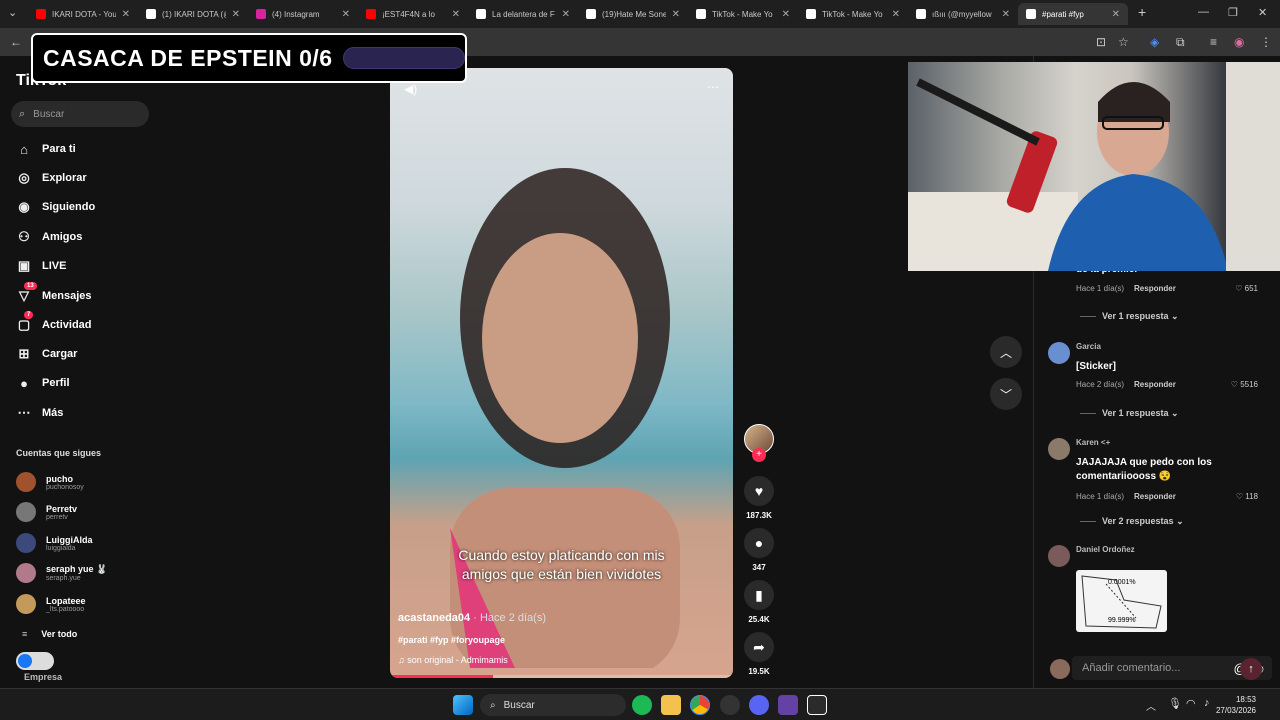 The width and height of the screenshot is (1280, 720). What do you see at coordinates (1246, 288) in the screenshot?
I see `comment-likes: ♡ 651` at bounding box center [1246, 288].